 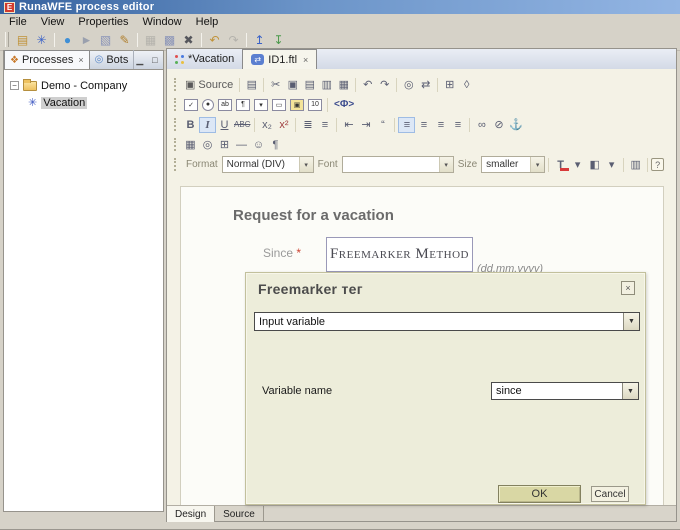 What do you see at coordinates (283, 125) in the screenshot?
I see `superscript-icon: x²` at bounding box center [283, 125].